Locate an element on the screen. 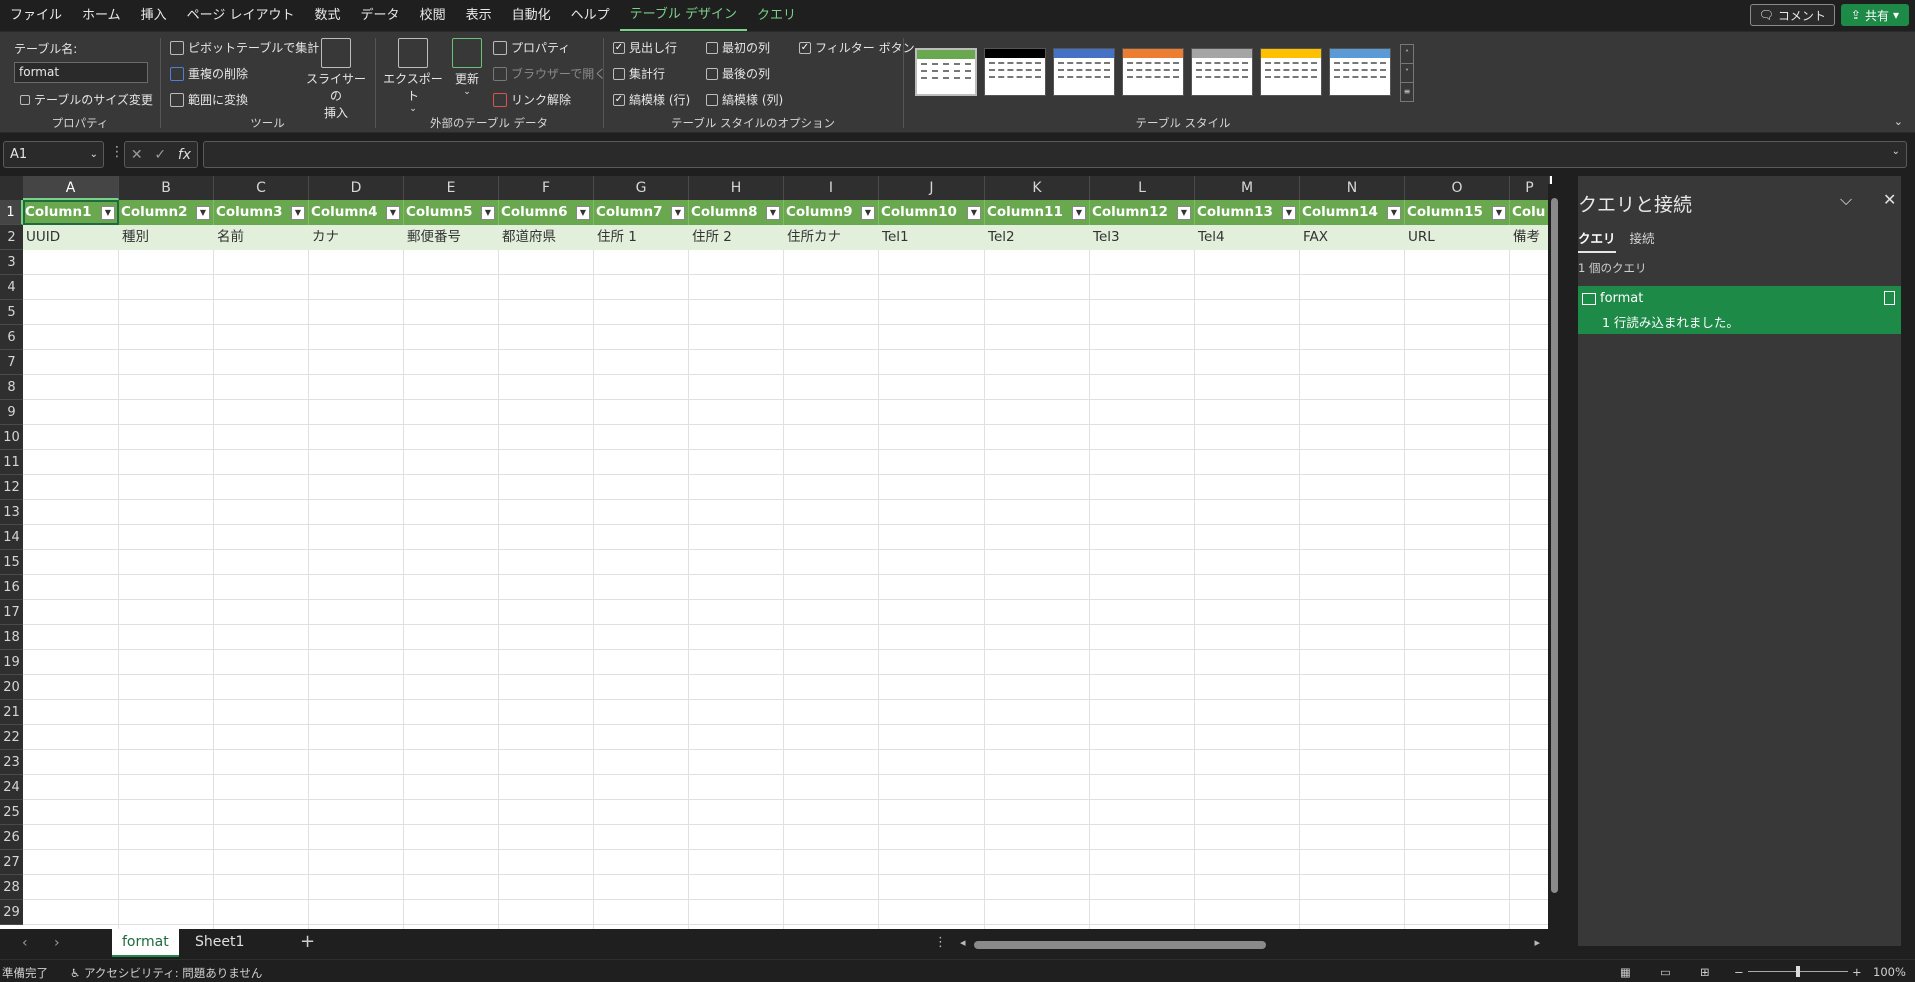 The height and width of the screenshot is (982, 1915). share-button: ⇪ 共有 ▾ is located at coordinates (1874, 15).